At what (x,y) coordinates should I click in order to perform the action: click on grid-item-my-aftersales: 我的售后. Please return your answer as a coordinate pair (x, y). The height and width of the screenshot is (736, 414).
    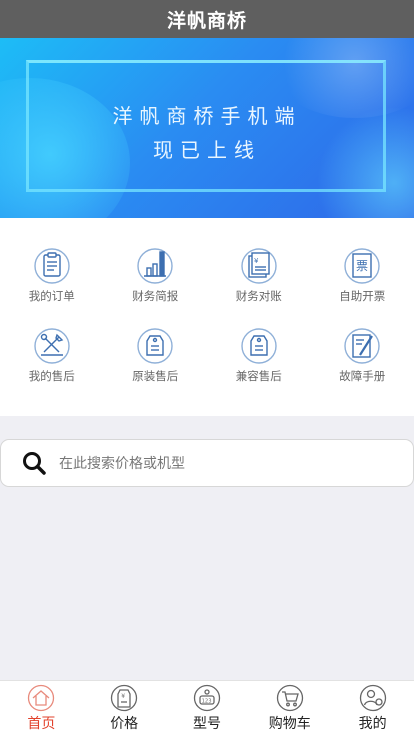
    Looking at the image, I should click on (52, 366).